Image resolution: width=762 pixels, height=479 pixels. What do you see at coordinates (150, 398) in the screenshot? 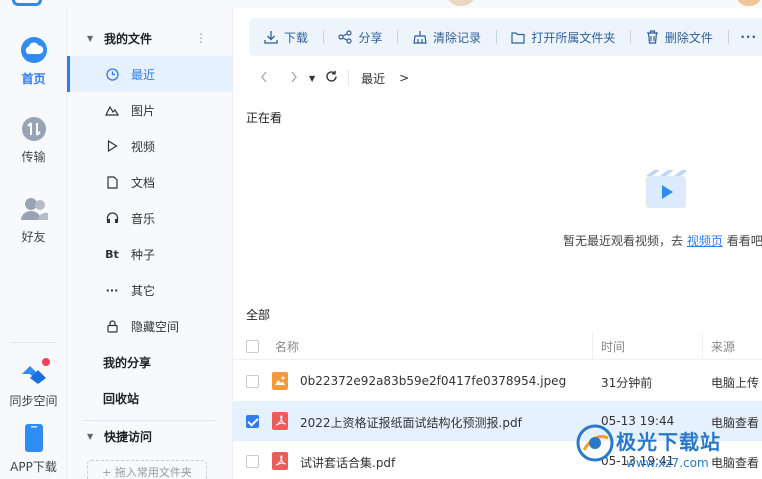
I see `sidebar-recycle-bin: 回收站` at bounding box center [150, 398].